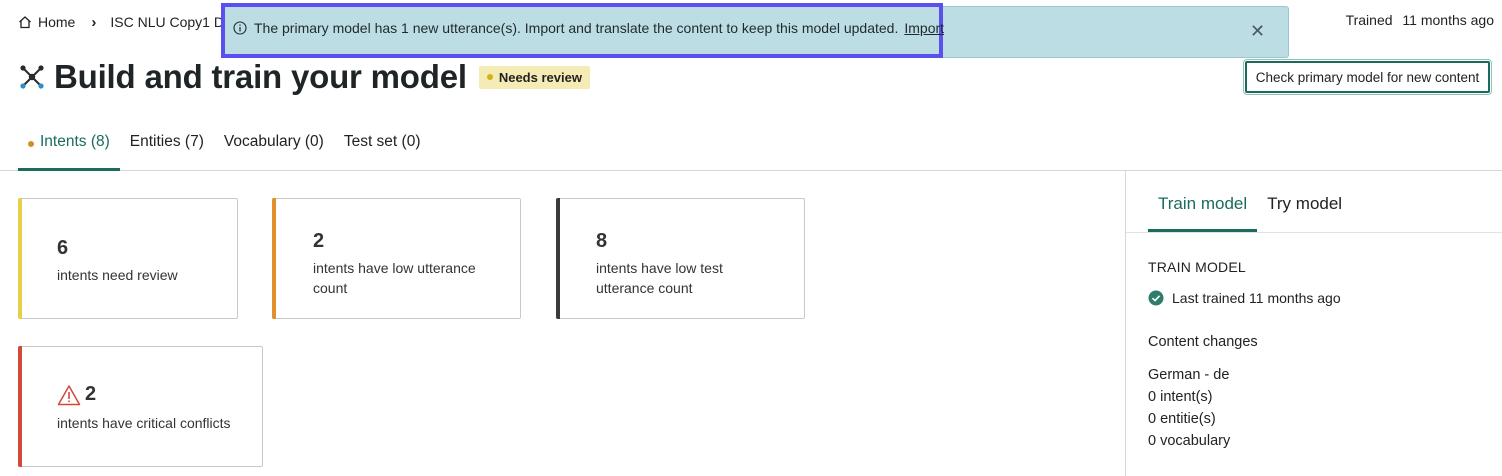  What do you see at coordinates (396, 258) in the screenshot?
I see `card-low-utterance: 2 intents have low utterance count` at bounding box center [396, 258].